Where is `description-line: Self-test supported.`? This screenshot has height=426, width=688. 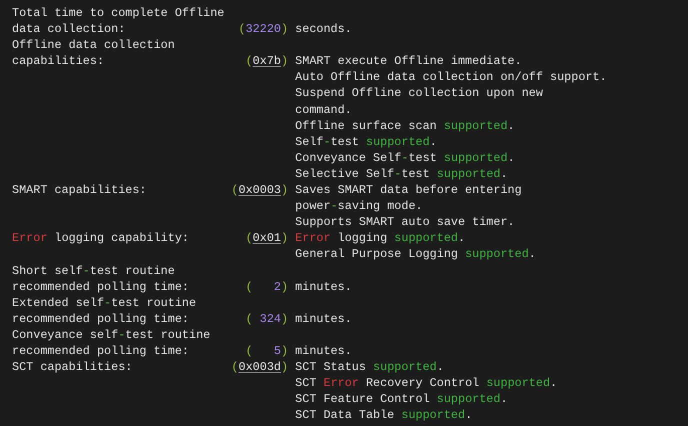
description-line: Self-test supported. is located at coordinates (366, 142).